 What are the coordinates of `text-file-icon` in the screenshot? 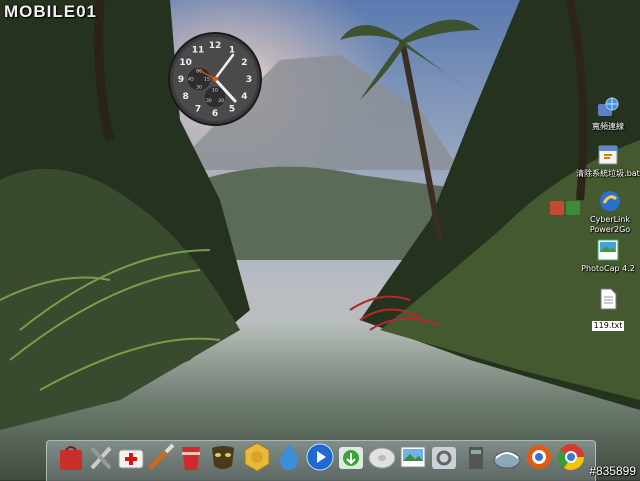 It's located at (608, 299).